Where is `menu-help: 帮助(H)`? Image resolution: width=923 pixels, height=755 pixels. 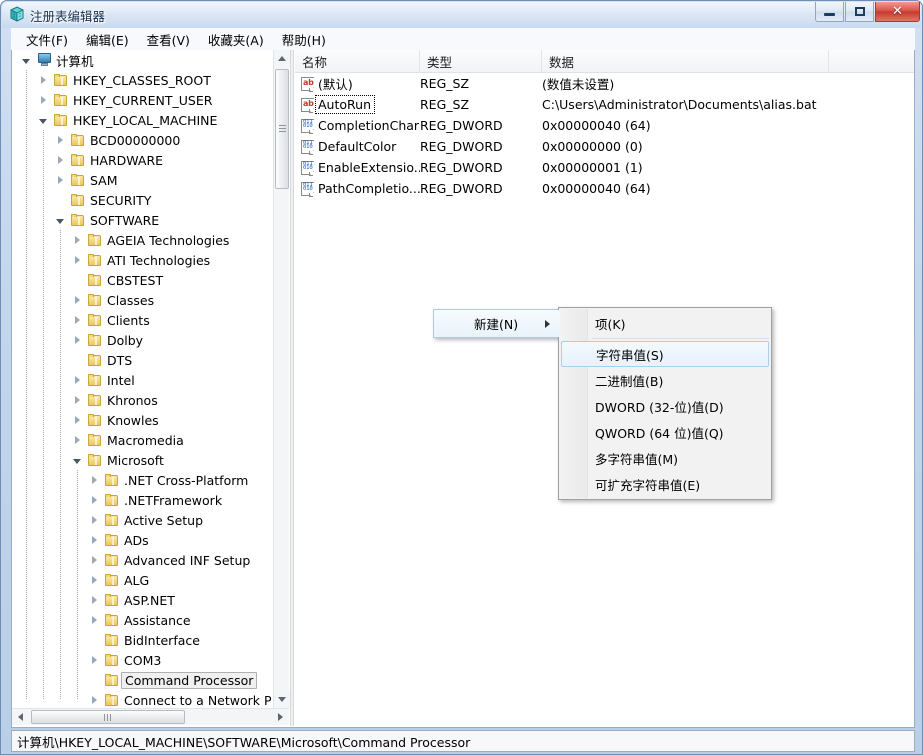
menu-help: 帮助(H) is located at coordinates (304, 39).